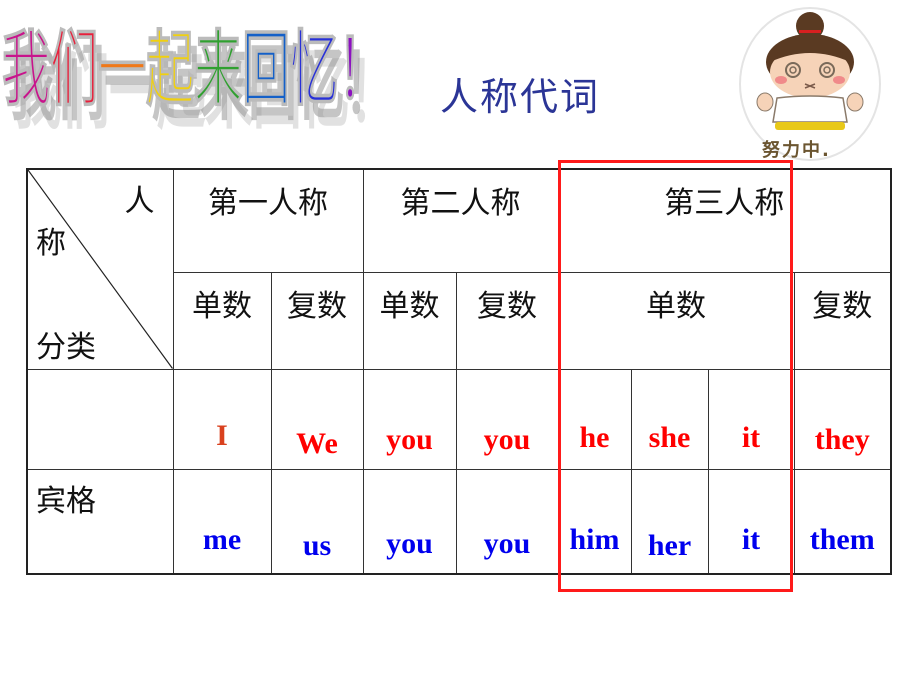 Image resolution: width=920 pixels, height=690 pixels. I want to click on pronoun: I, so click(222, 435).